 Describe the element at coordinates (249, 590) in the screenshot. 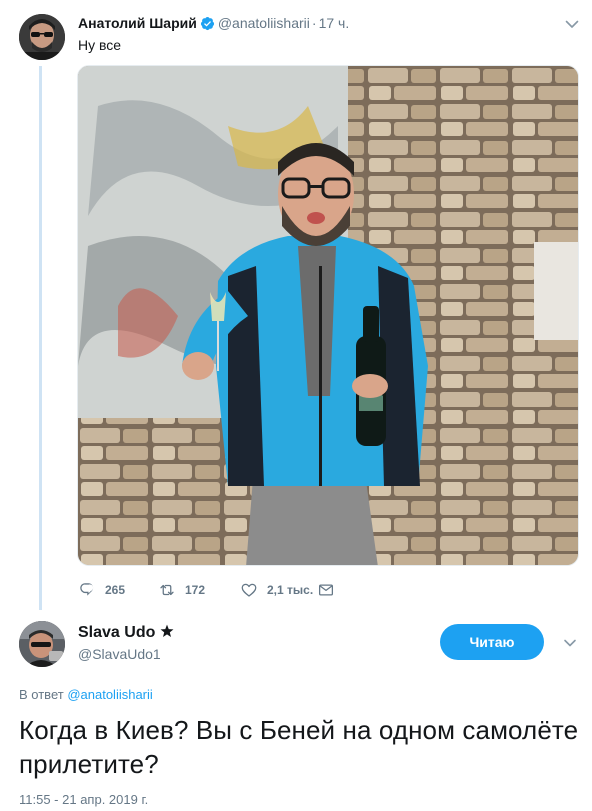

I see `heart-icon` at that location.